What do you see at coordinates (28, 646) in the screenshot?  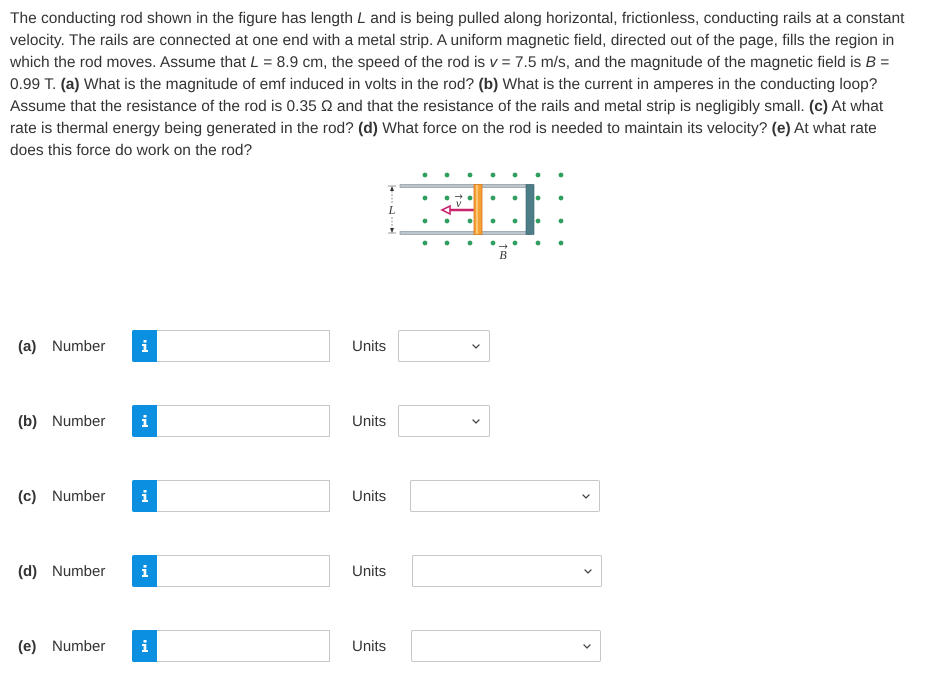 I see `part-label: (e)` at bounding box center [28, 646].